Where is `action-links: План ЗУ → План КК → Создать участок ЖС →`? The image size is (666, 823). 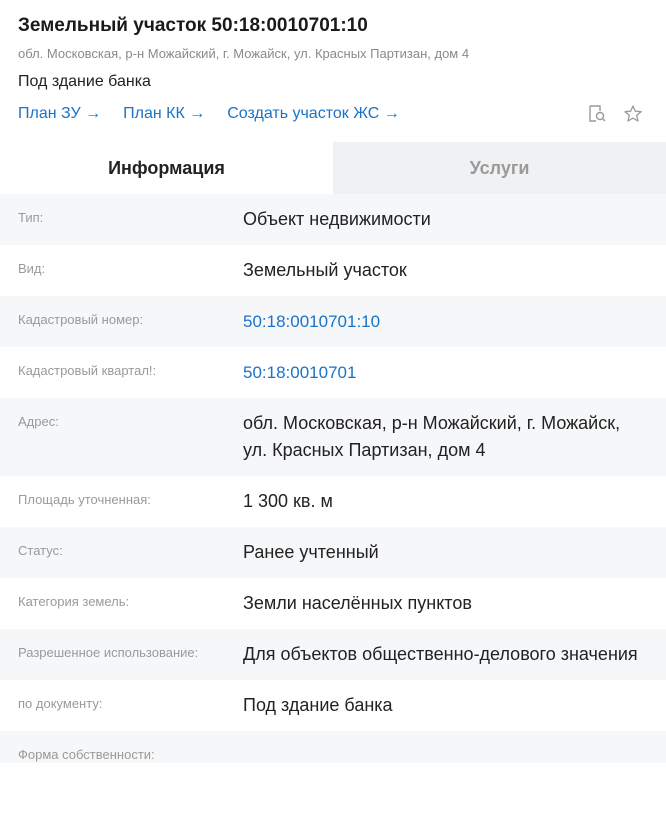 action-links: План ЗУ → План КК → Создать участок ЖС → is located at coordinates (333, 114).